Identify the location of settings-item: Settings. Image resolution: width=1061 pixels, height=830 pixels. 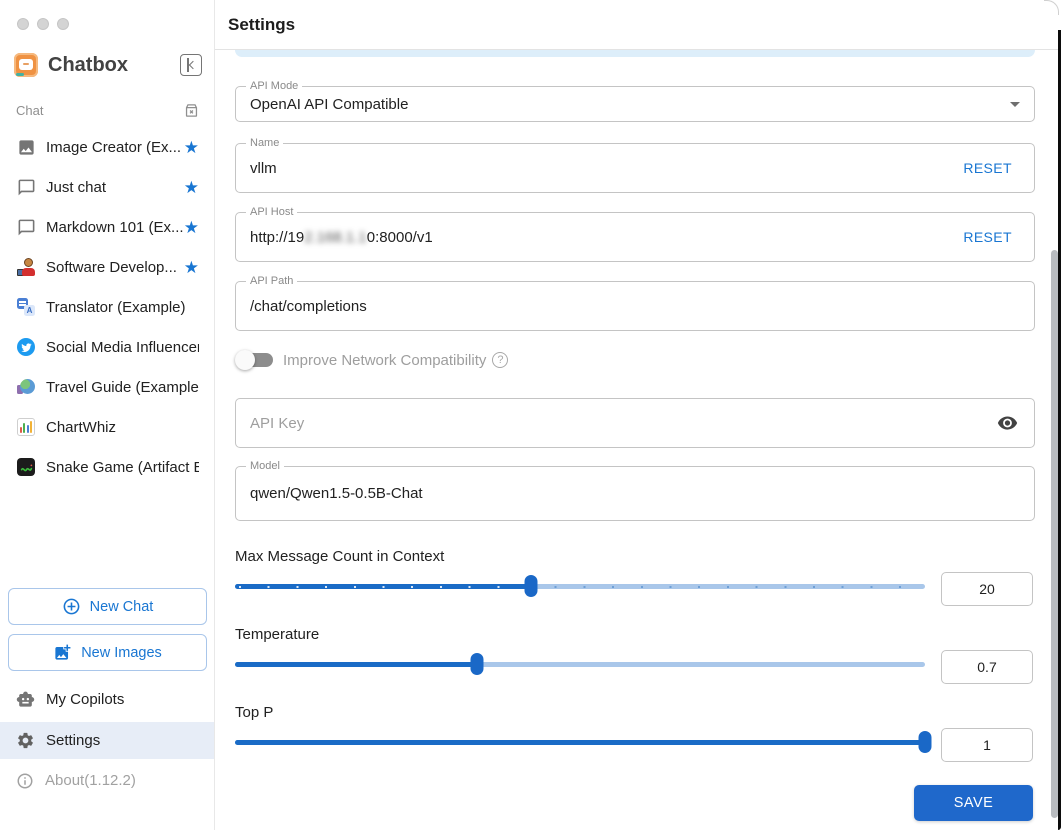
(107, 740).